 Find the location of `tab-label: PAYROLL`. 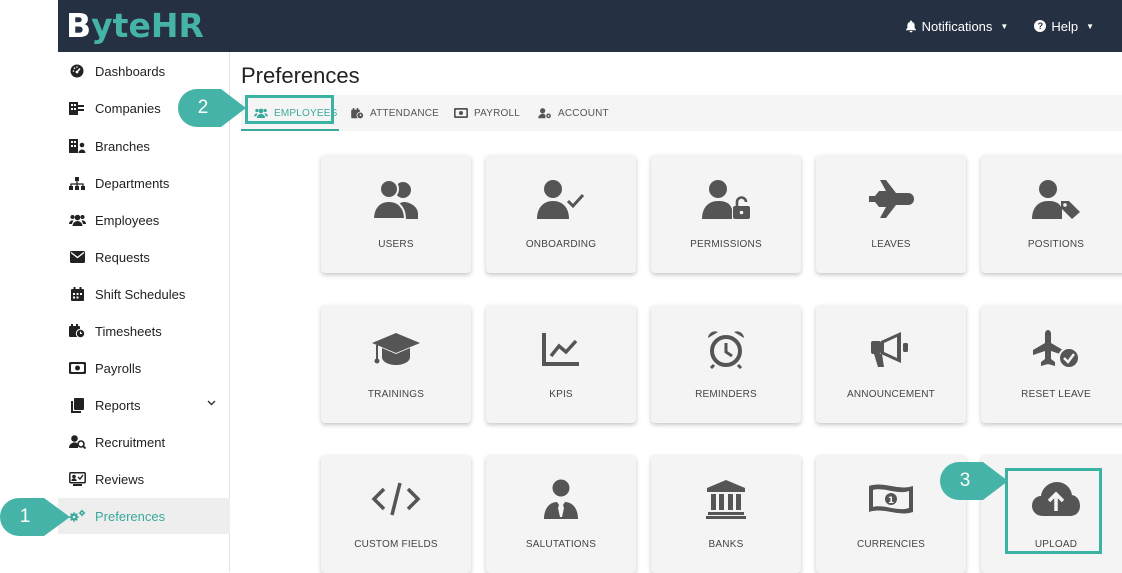

tab-label: PAYROLL is located at coordinates (497, 113).